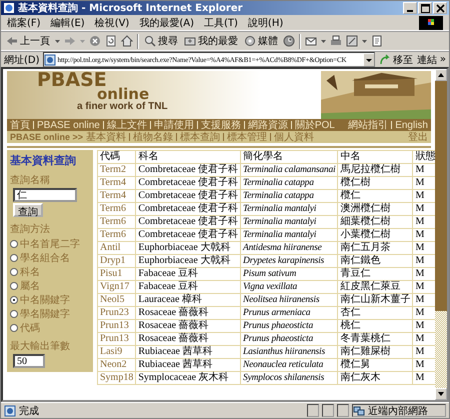  Describe the element at coordinates (377, 41) in the screenshot. I see `document-icon` at that location.